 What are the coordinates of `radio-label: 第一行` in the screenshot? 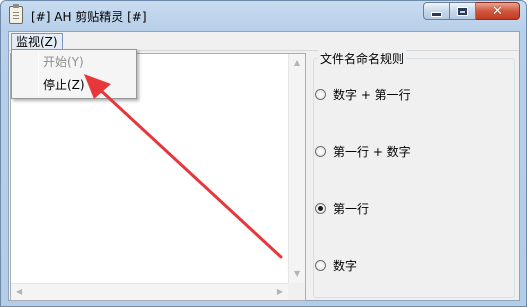 It's located at (351, 209).